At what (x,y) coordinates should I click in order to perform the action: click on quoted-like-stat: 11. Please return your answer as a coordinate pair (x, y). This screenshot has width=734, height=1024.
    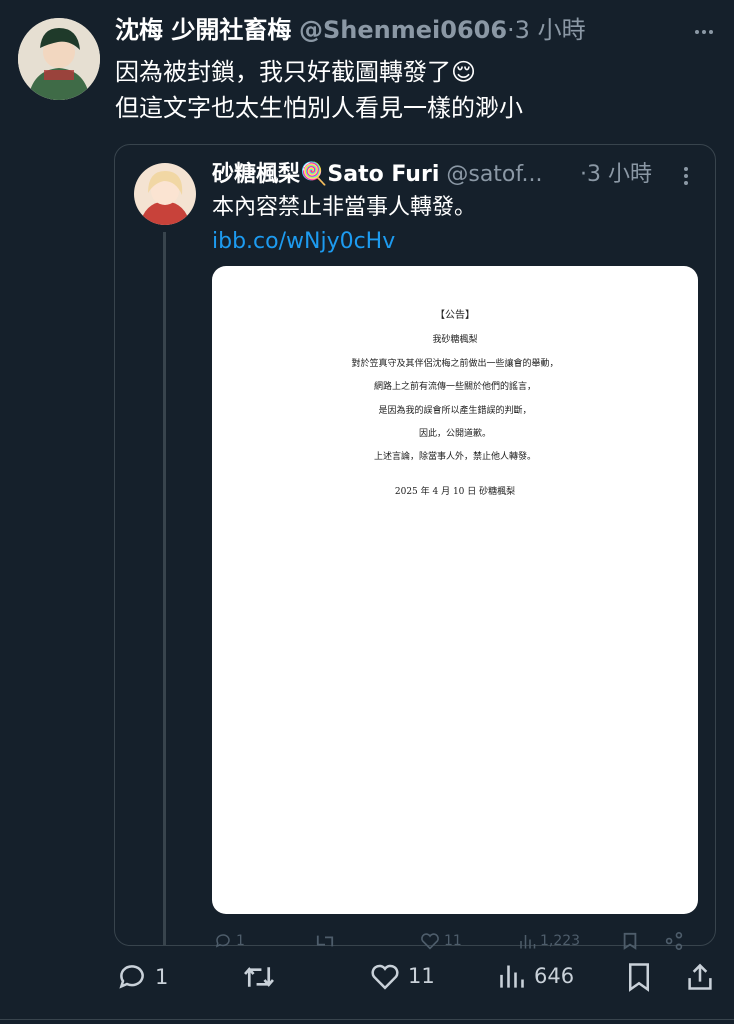
    Looking at the image, I should click on (441, 941).